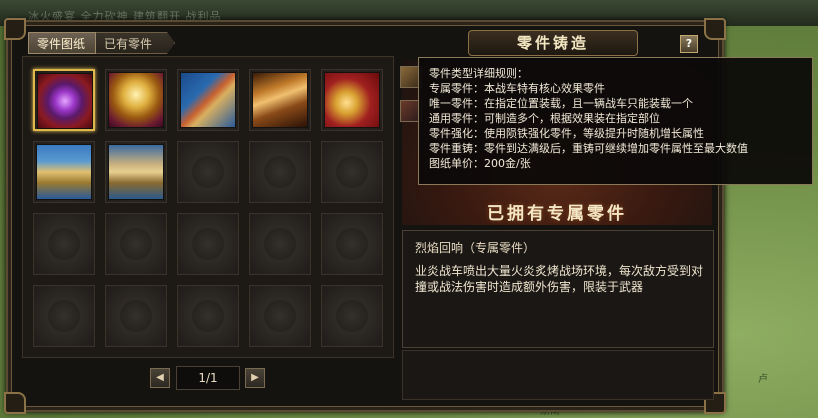 The width and height of the screenshot is (818, 418). I want to click on tooltip-line: 零件重铸：零件到达满级后，重铸可继续增加零件属性至最大数值, so click(588, 148).